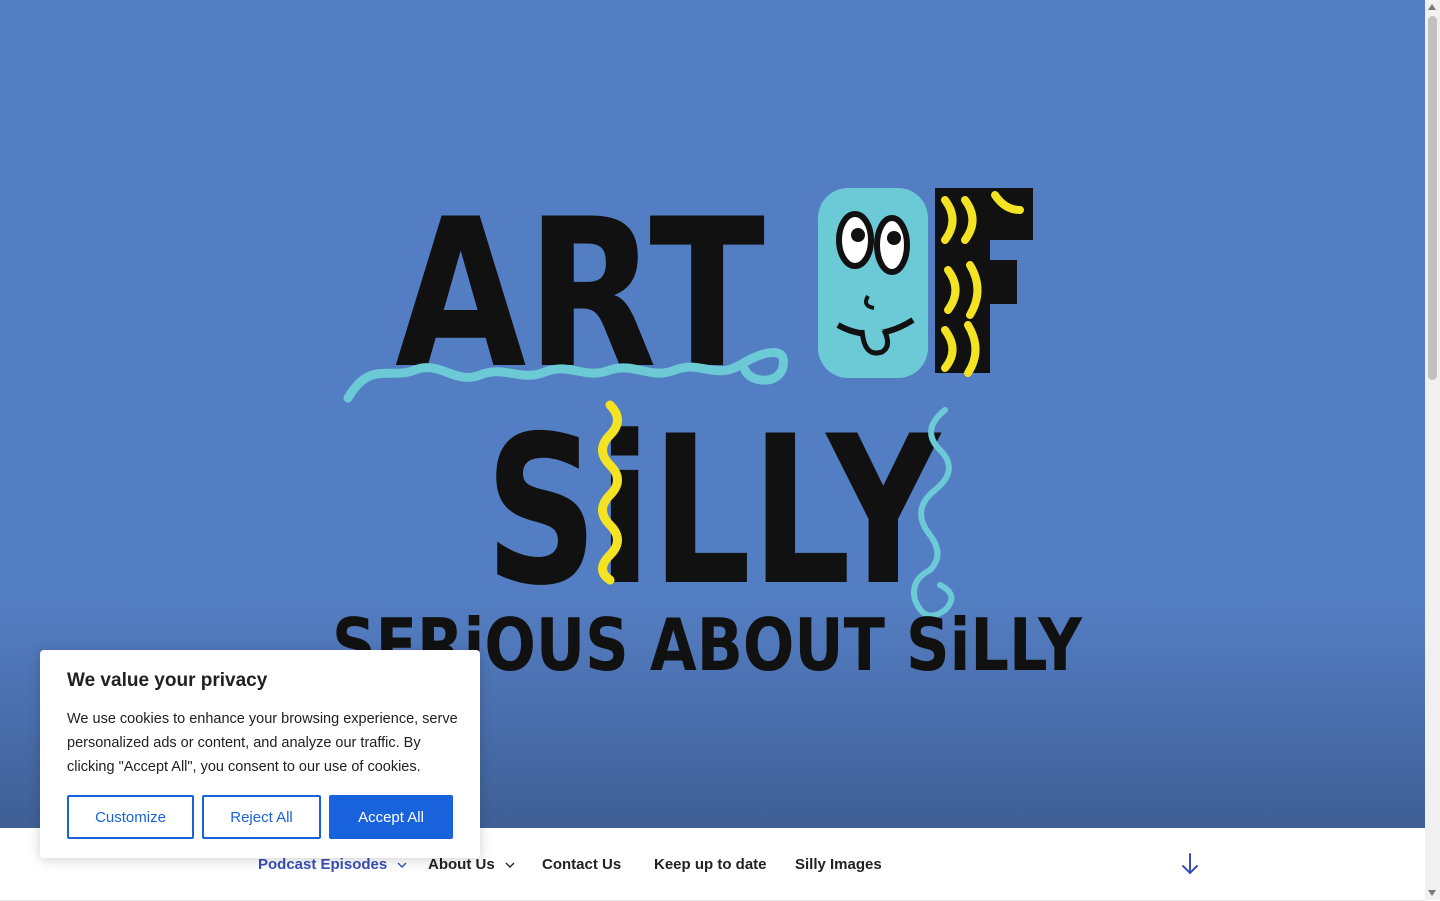 The width and height of the screenshot is (1440, 901). Describe the element at coordinates (130, 817) in the screenshot. I see `customize-button: Customize` at that location.